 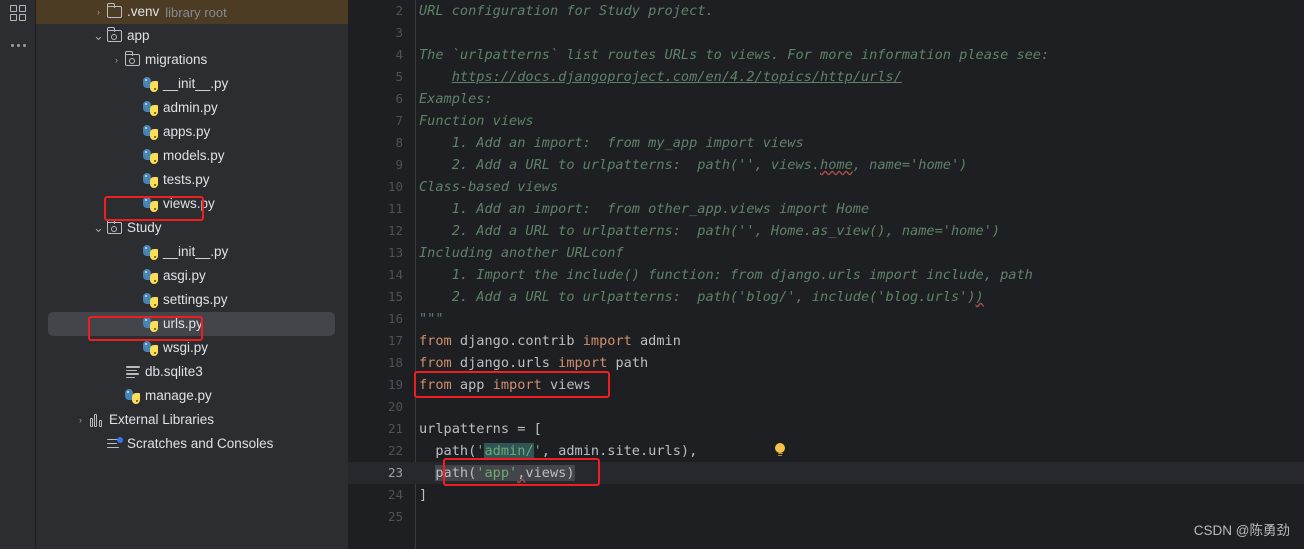 I want to click on tree-item-db-sqlite3: ›db.sqlite3, so click(x=192, y=372).